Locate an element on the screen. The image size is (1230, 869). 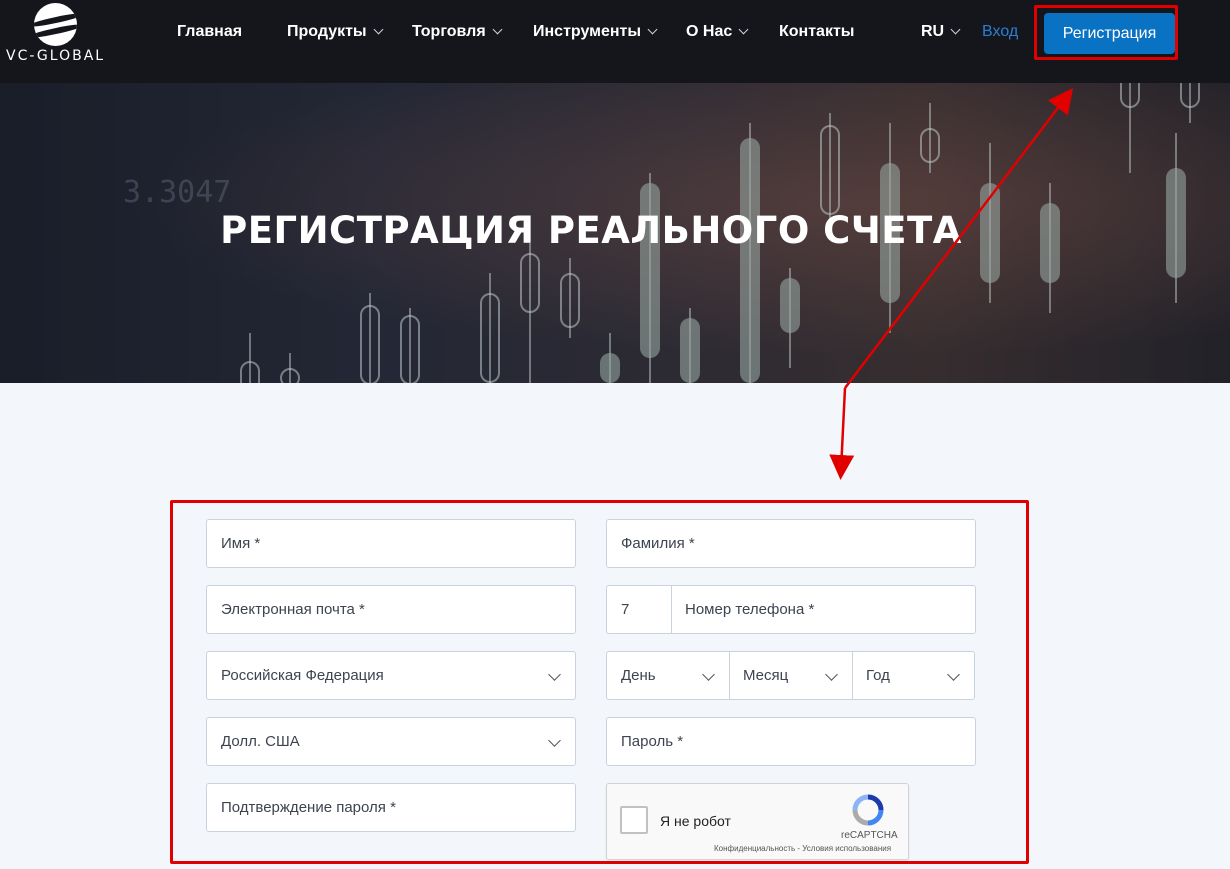
last-name-placeholder: Фамилия * is located at coordinates (658, 543).